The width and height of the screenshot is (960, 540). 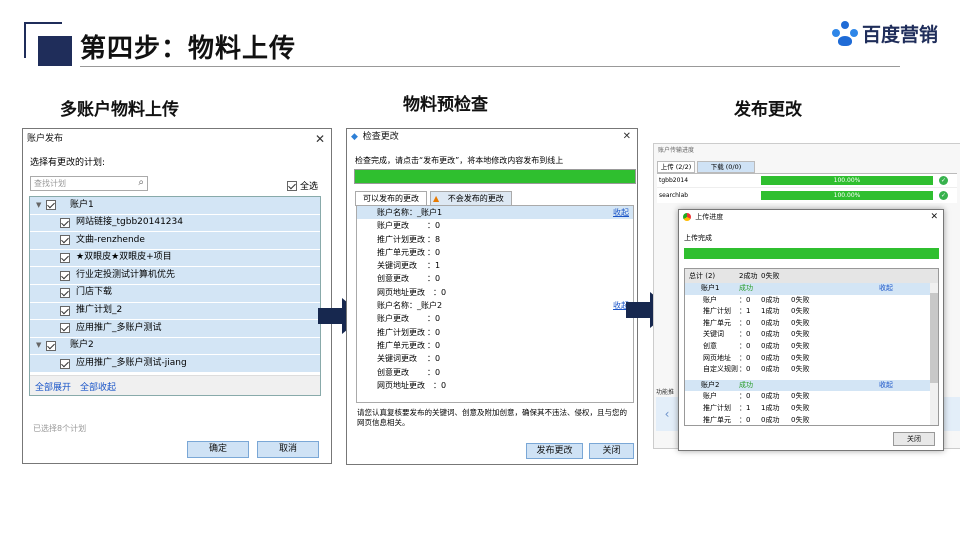 What do you see at coordinates (409, 239) in the screenshot?
I see `change-row: 推广计划更改： 8` at bounding box center [409, 239].